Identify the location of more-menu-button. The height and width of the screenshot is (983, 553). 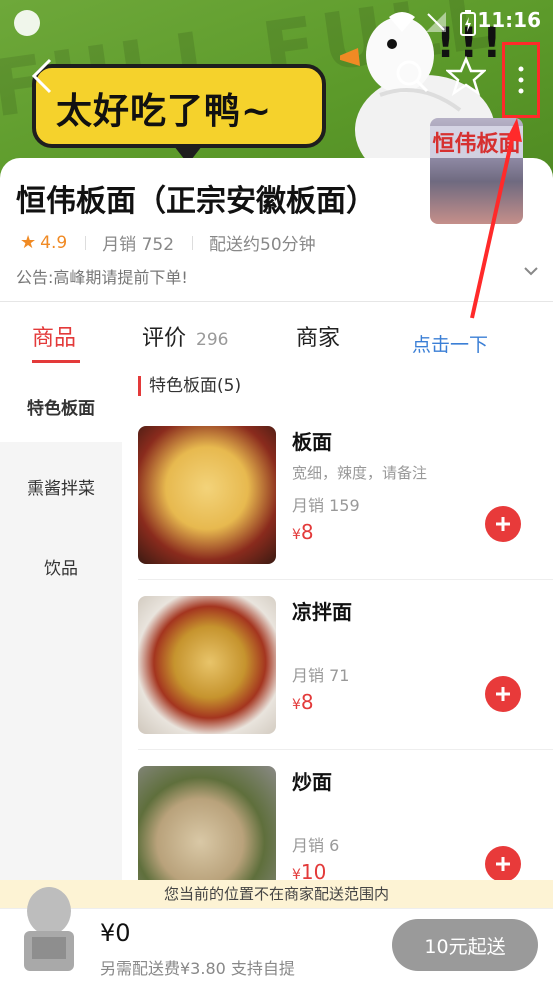
(521, 80).